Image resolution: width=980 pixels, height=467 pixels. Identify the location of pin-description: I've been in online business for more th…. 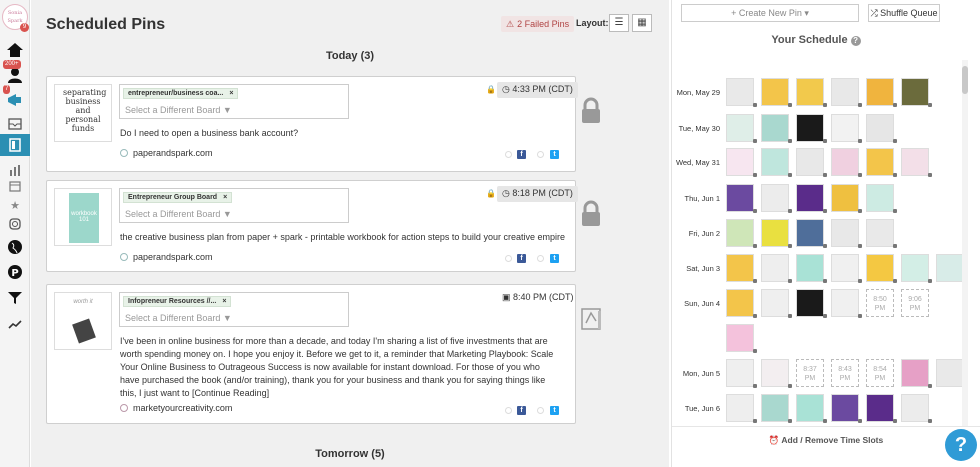
(340, 367).